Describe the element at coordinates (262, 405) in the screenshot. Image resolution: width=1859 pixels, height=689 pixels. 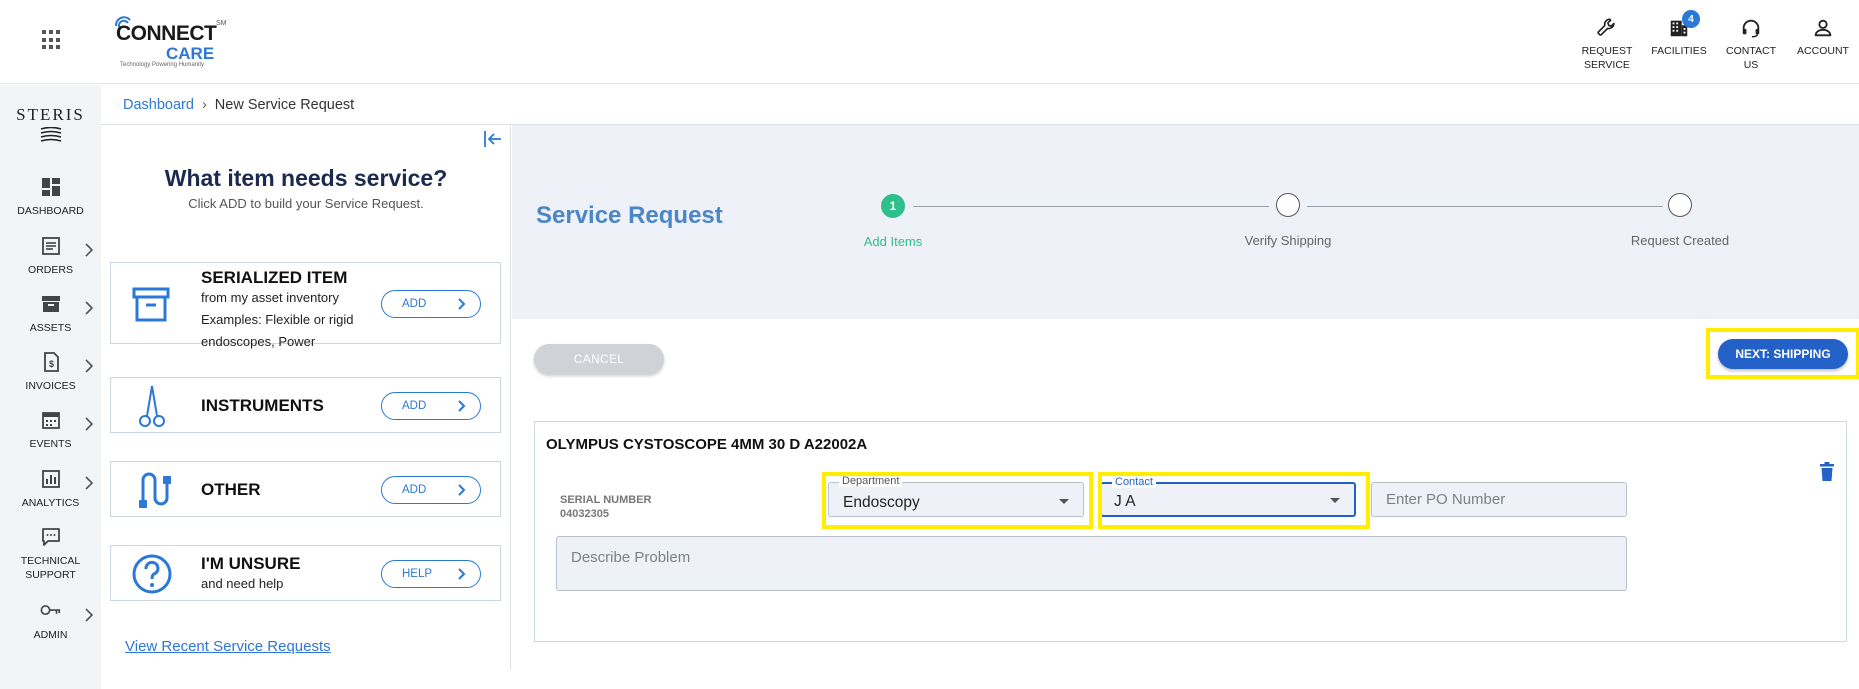
I see `instruments-title: INSTRUMENTS` at that location.